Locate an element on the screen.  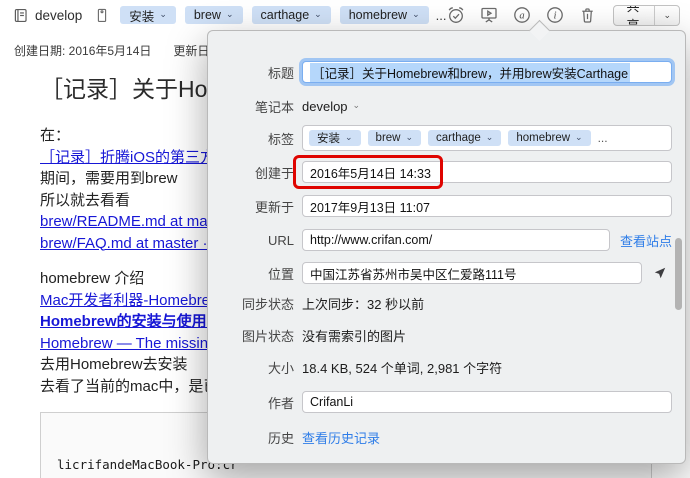
navigation-arrow-icon is located at coordinates (660, 273).